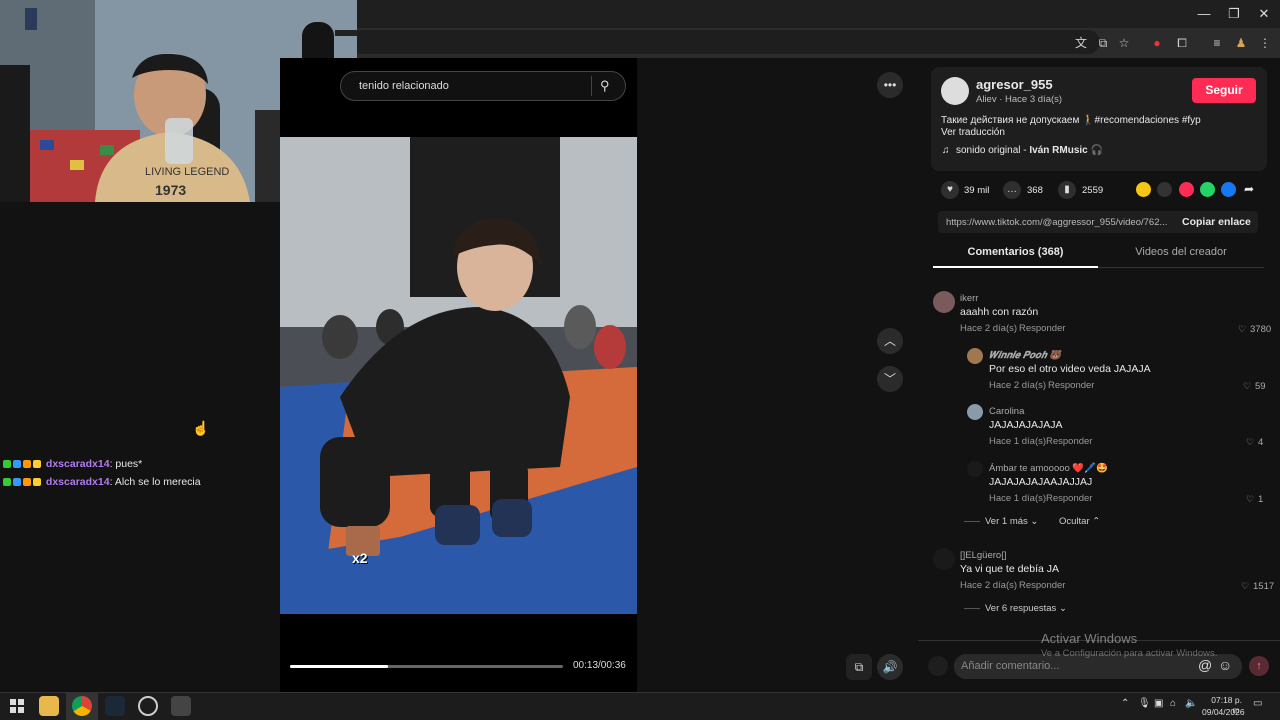 Image resolution: width=1280 pixels, height=720 pixels. What do you see at coordinates (1089, 638) in the screenshot?
I see `activation-title: Activar Windows` at bounding box center [1089, 638].